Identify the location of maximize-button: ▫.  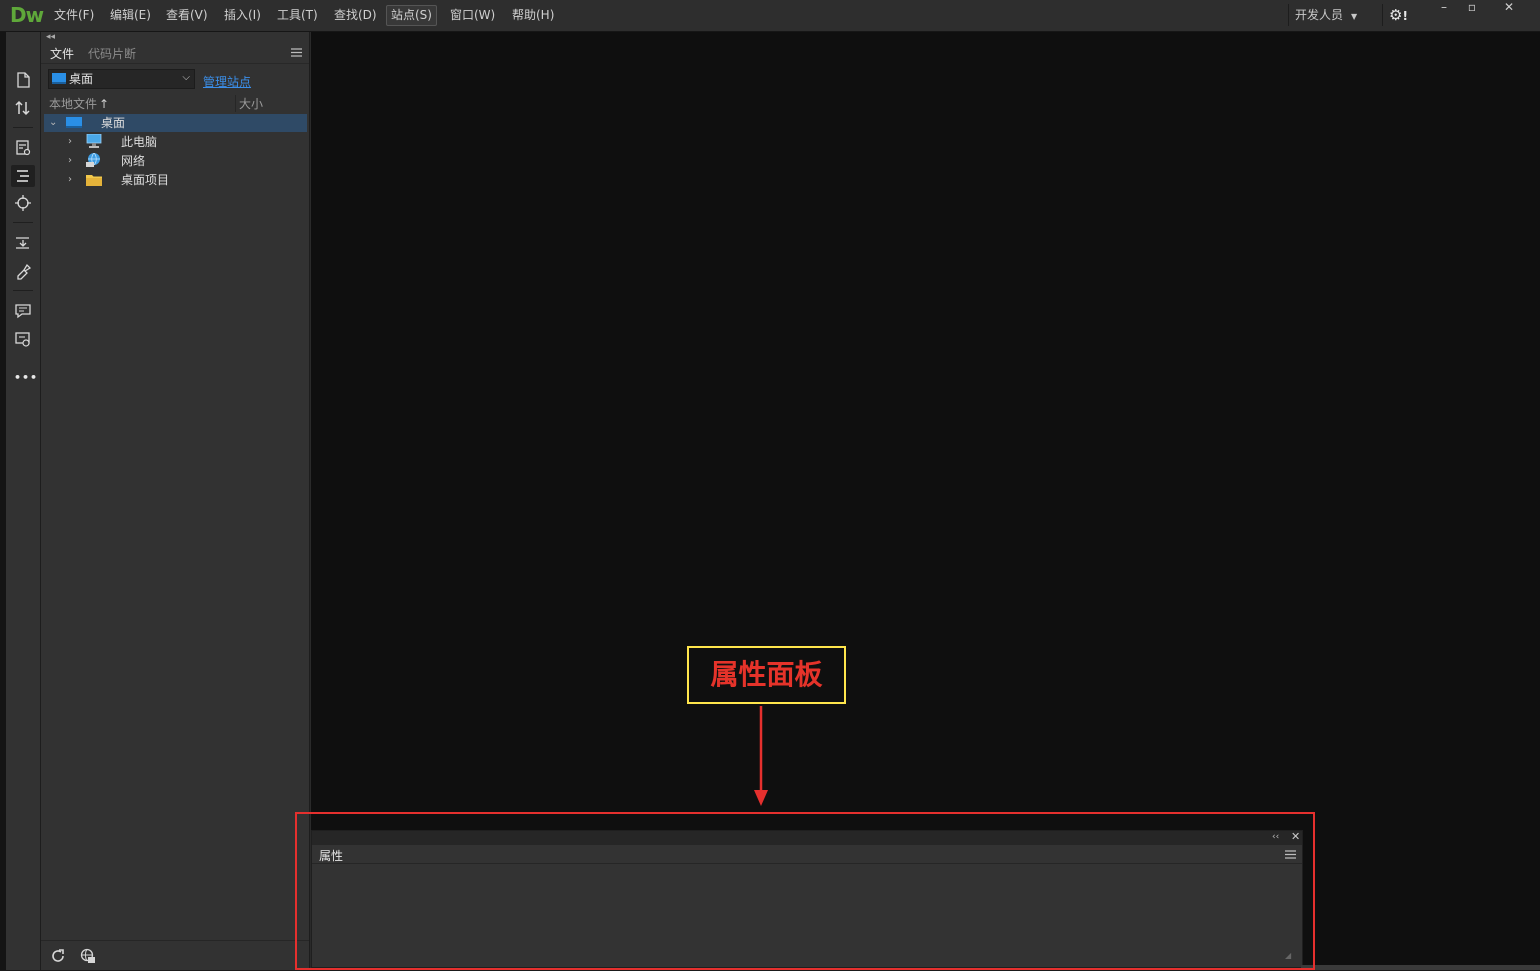
(1472, 9).